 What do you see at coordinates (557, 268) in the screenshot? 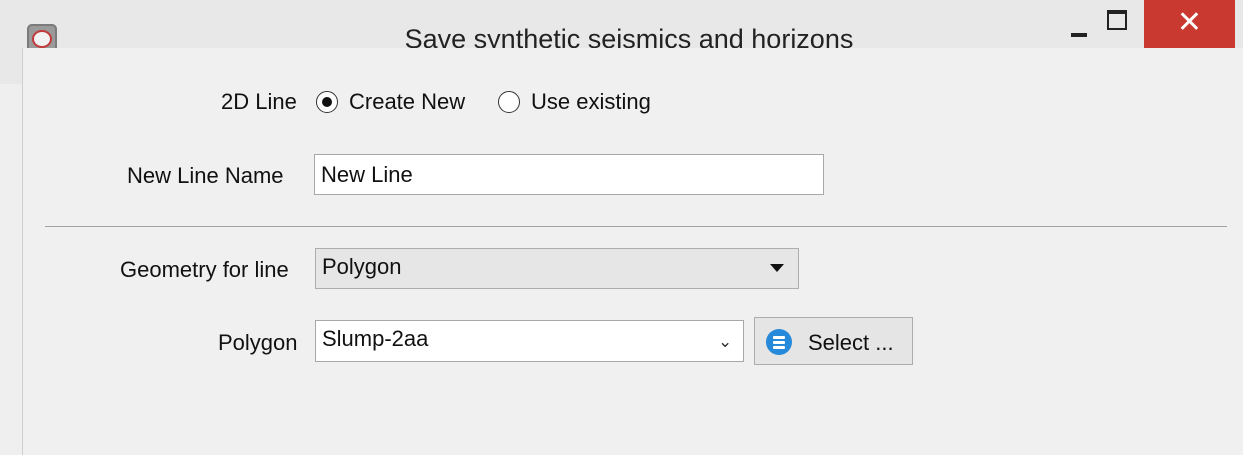
I see `geometry-dropdown: Polygon` at bounding box center [557, 268].